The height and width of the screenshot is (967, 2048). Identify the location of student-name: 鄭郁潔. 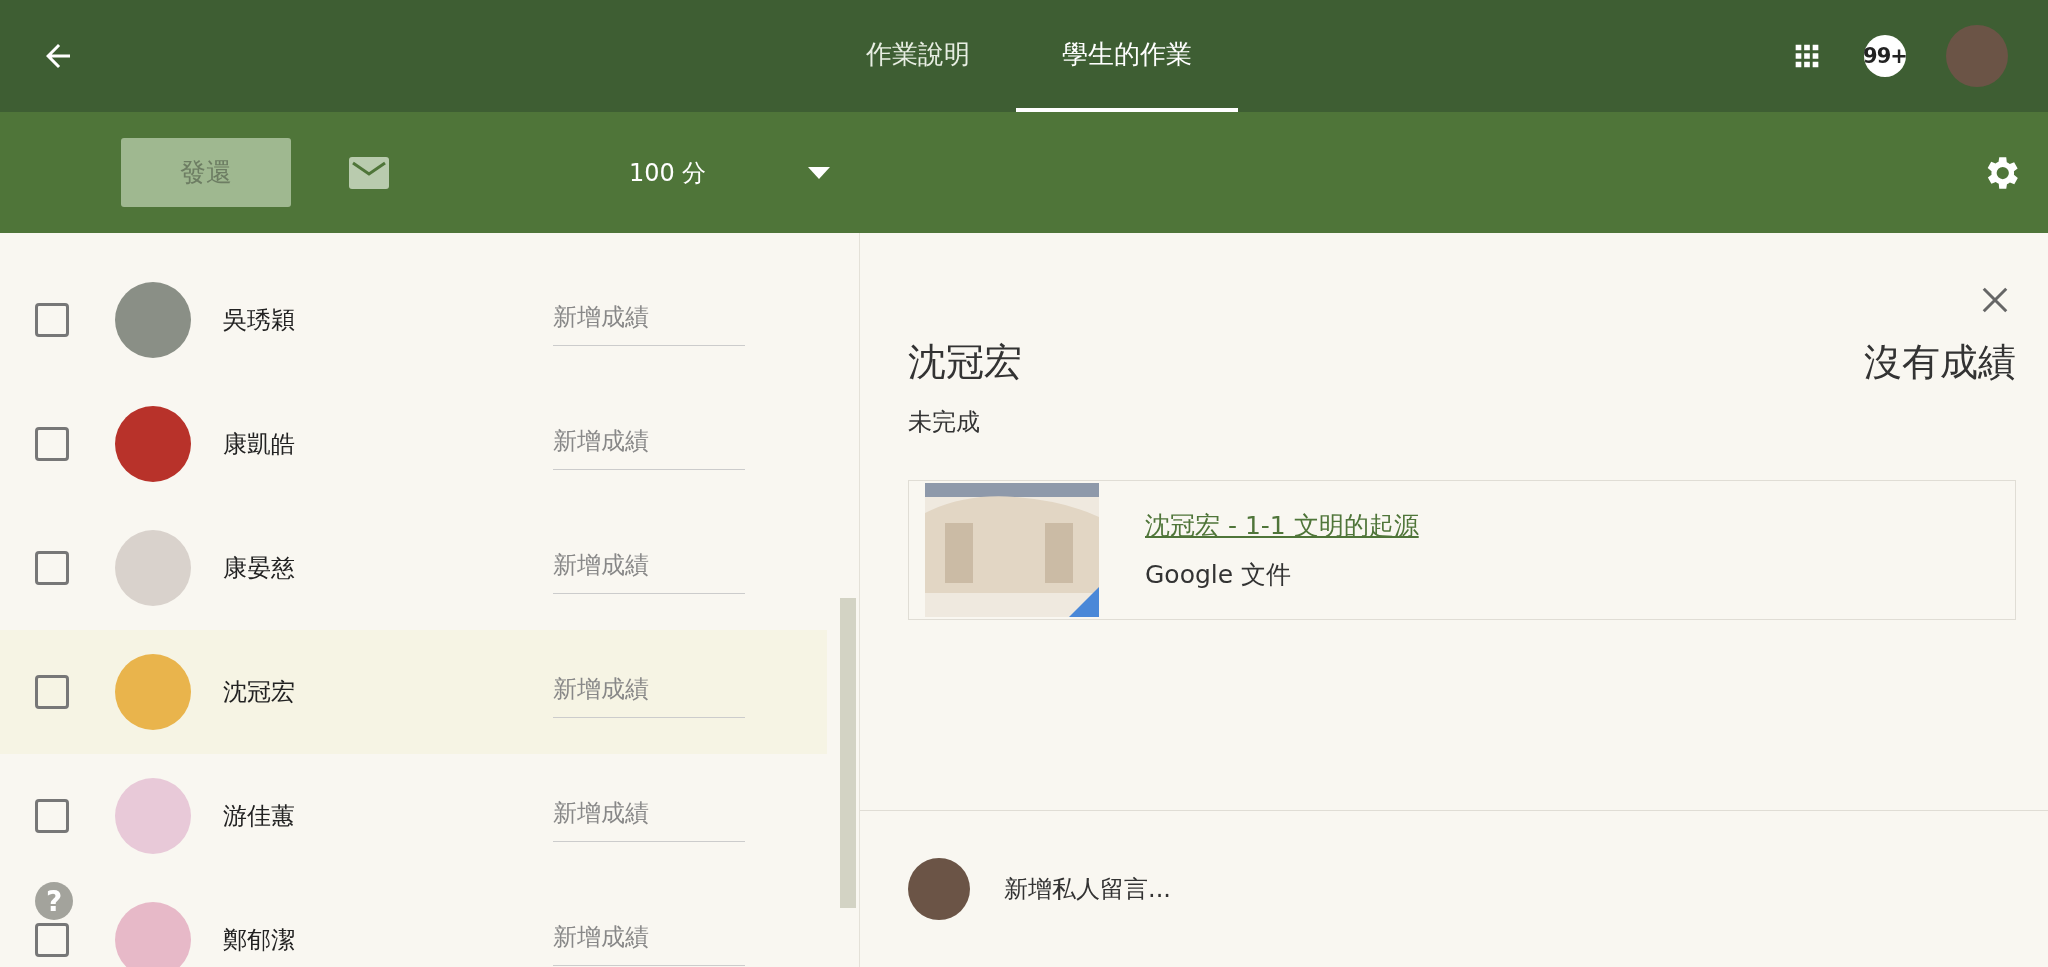
(259, 940).